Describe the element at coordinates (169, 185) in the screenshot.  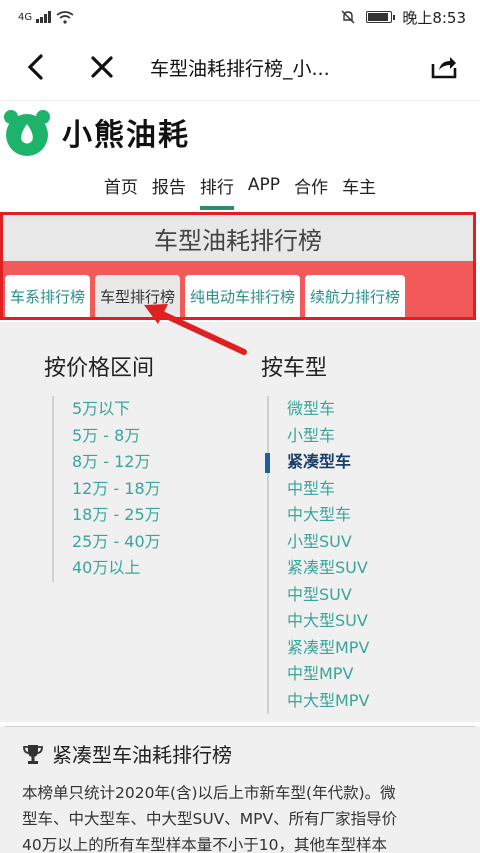
I see `nav-item-report: 报告` at that location.